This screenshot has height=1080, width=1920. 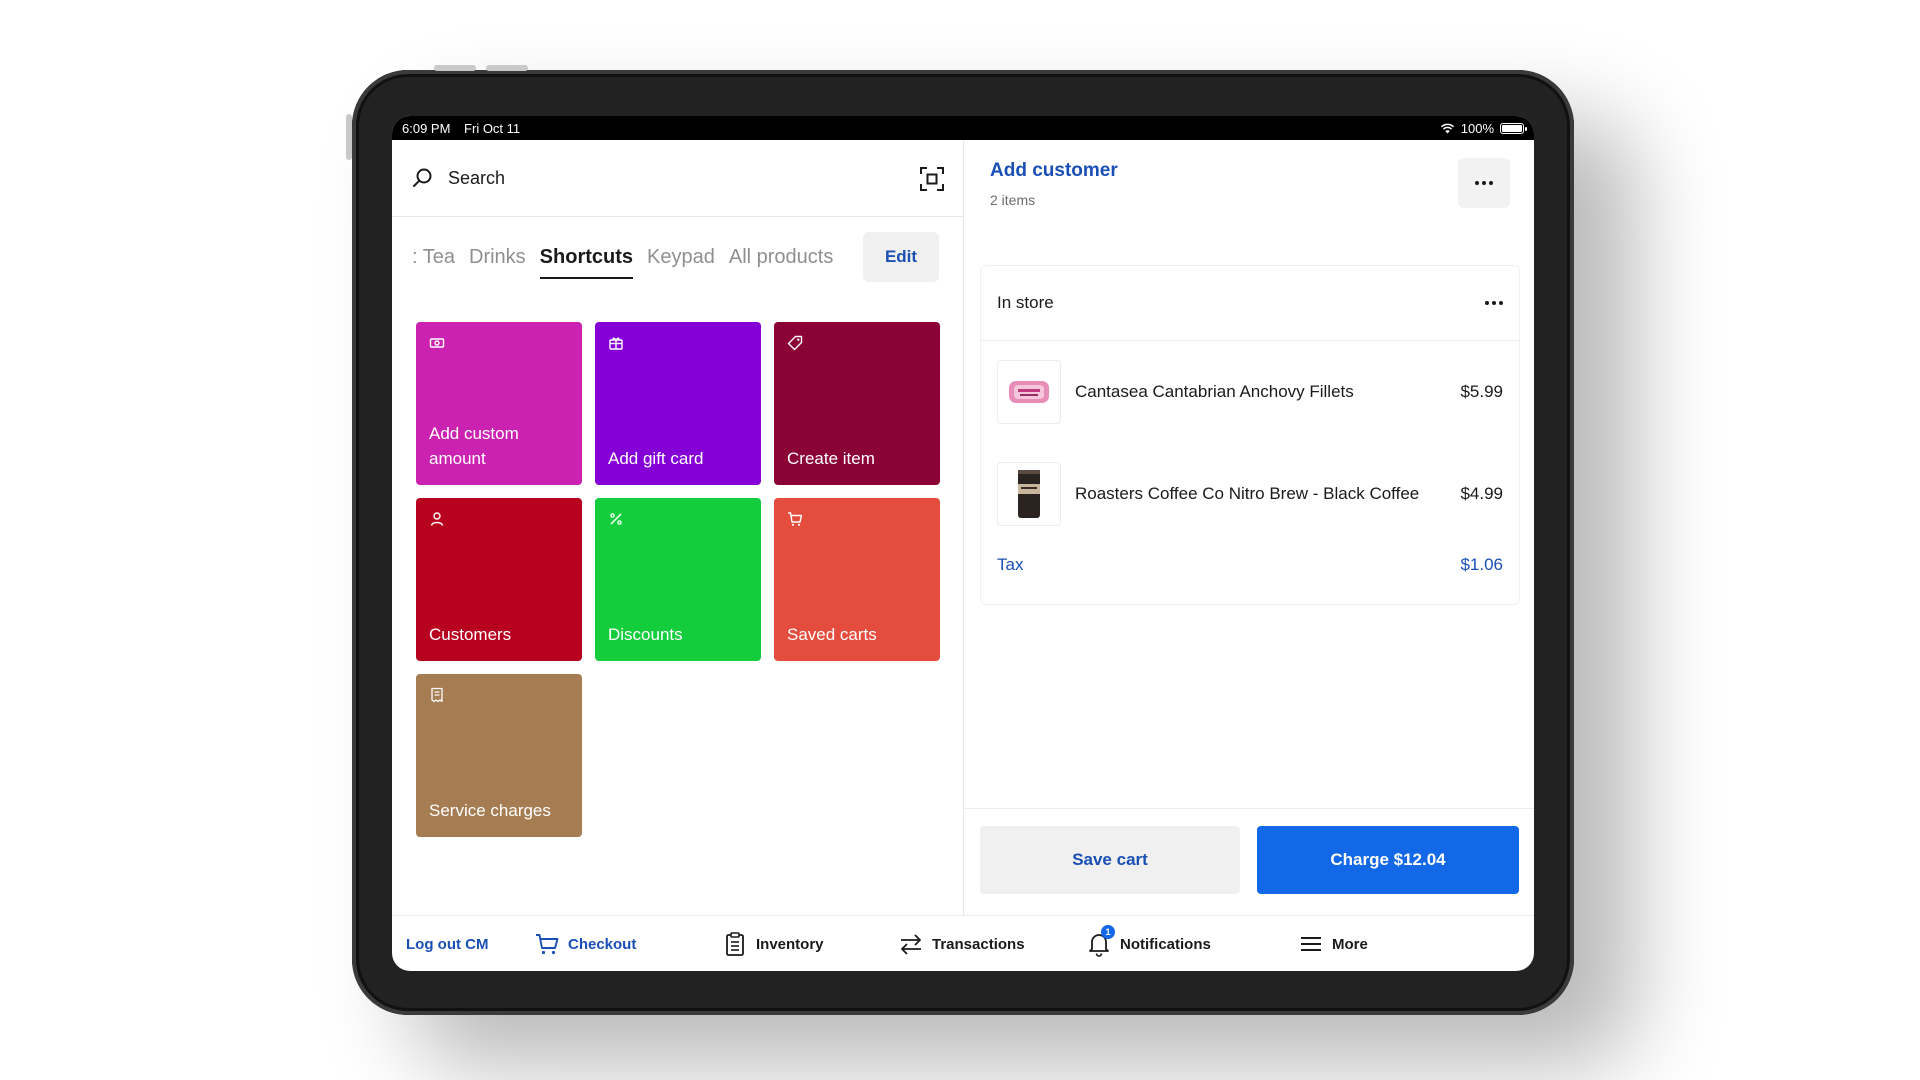 What do you see at coordinates (1054, 171) in the screenshot?
I see `add-customer-link: Add customer` at bounding box center [1054, 171].